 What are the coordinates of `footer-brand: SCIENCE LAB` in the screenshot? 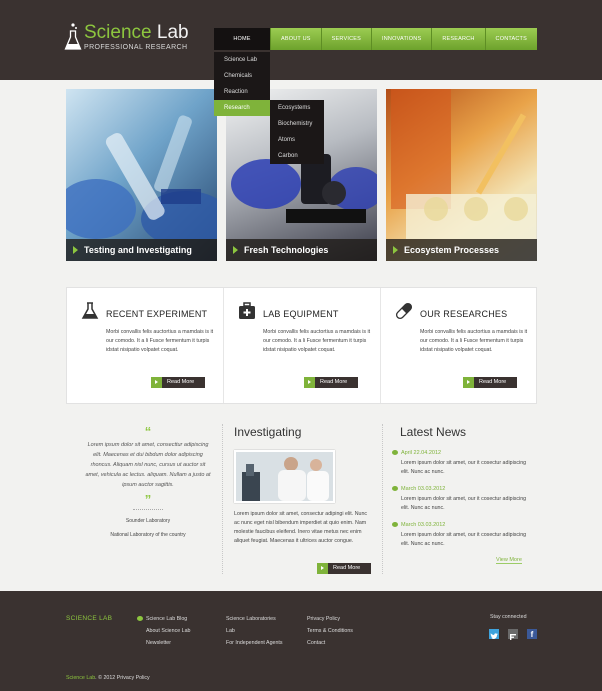 It's located at (89, 618).